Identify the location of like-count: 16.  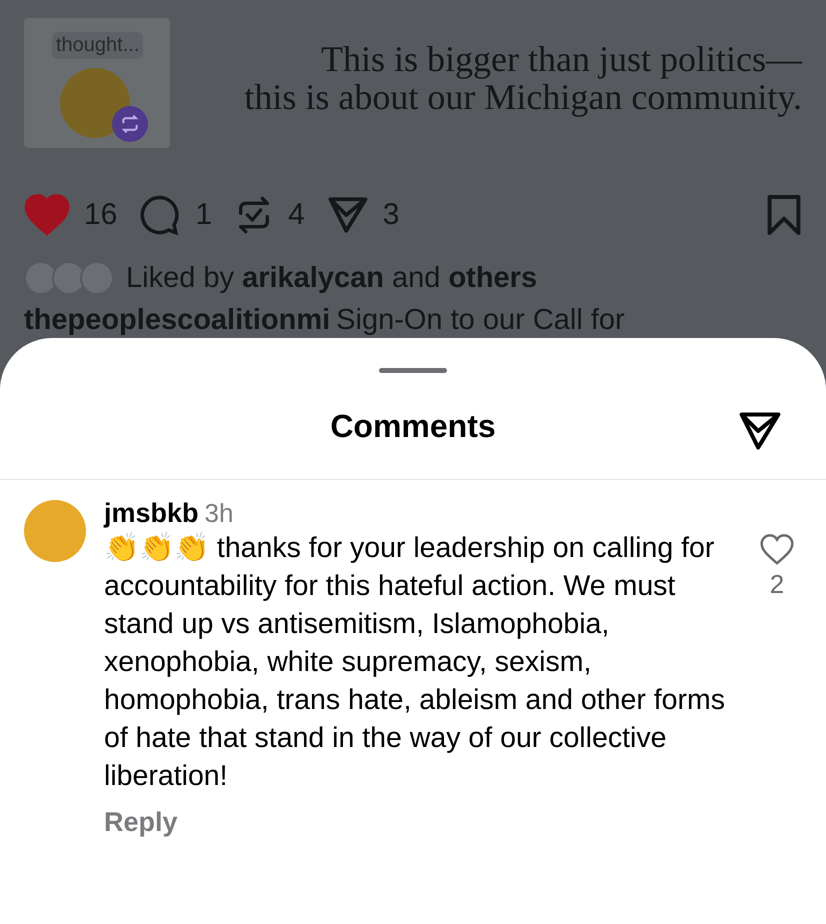
(101, 215).